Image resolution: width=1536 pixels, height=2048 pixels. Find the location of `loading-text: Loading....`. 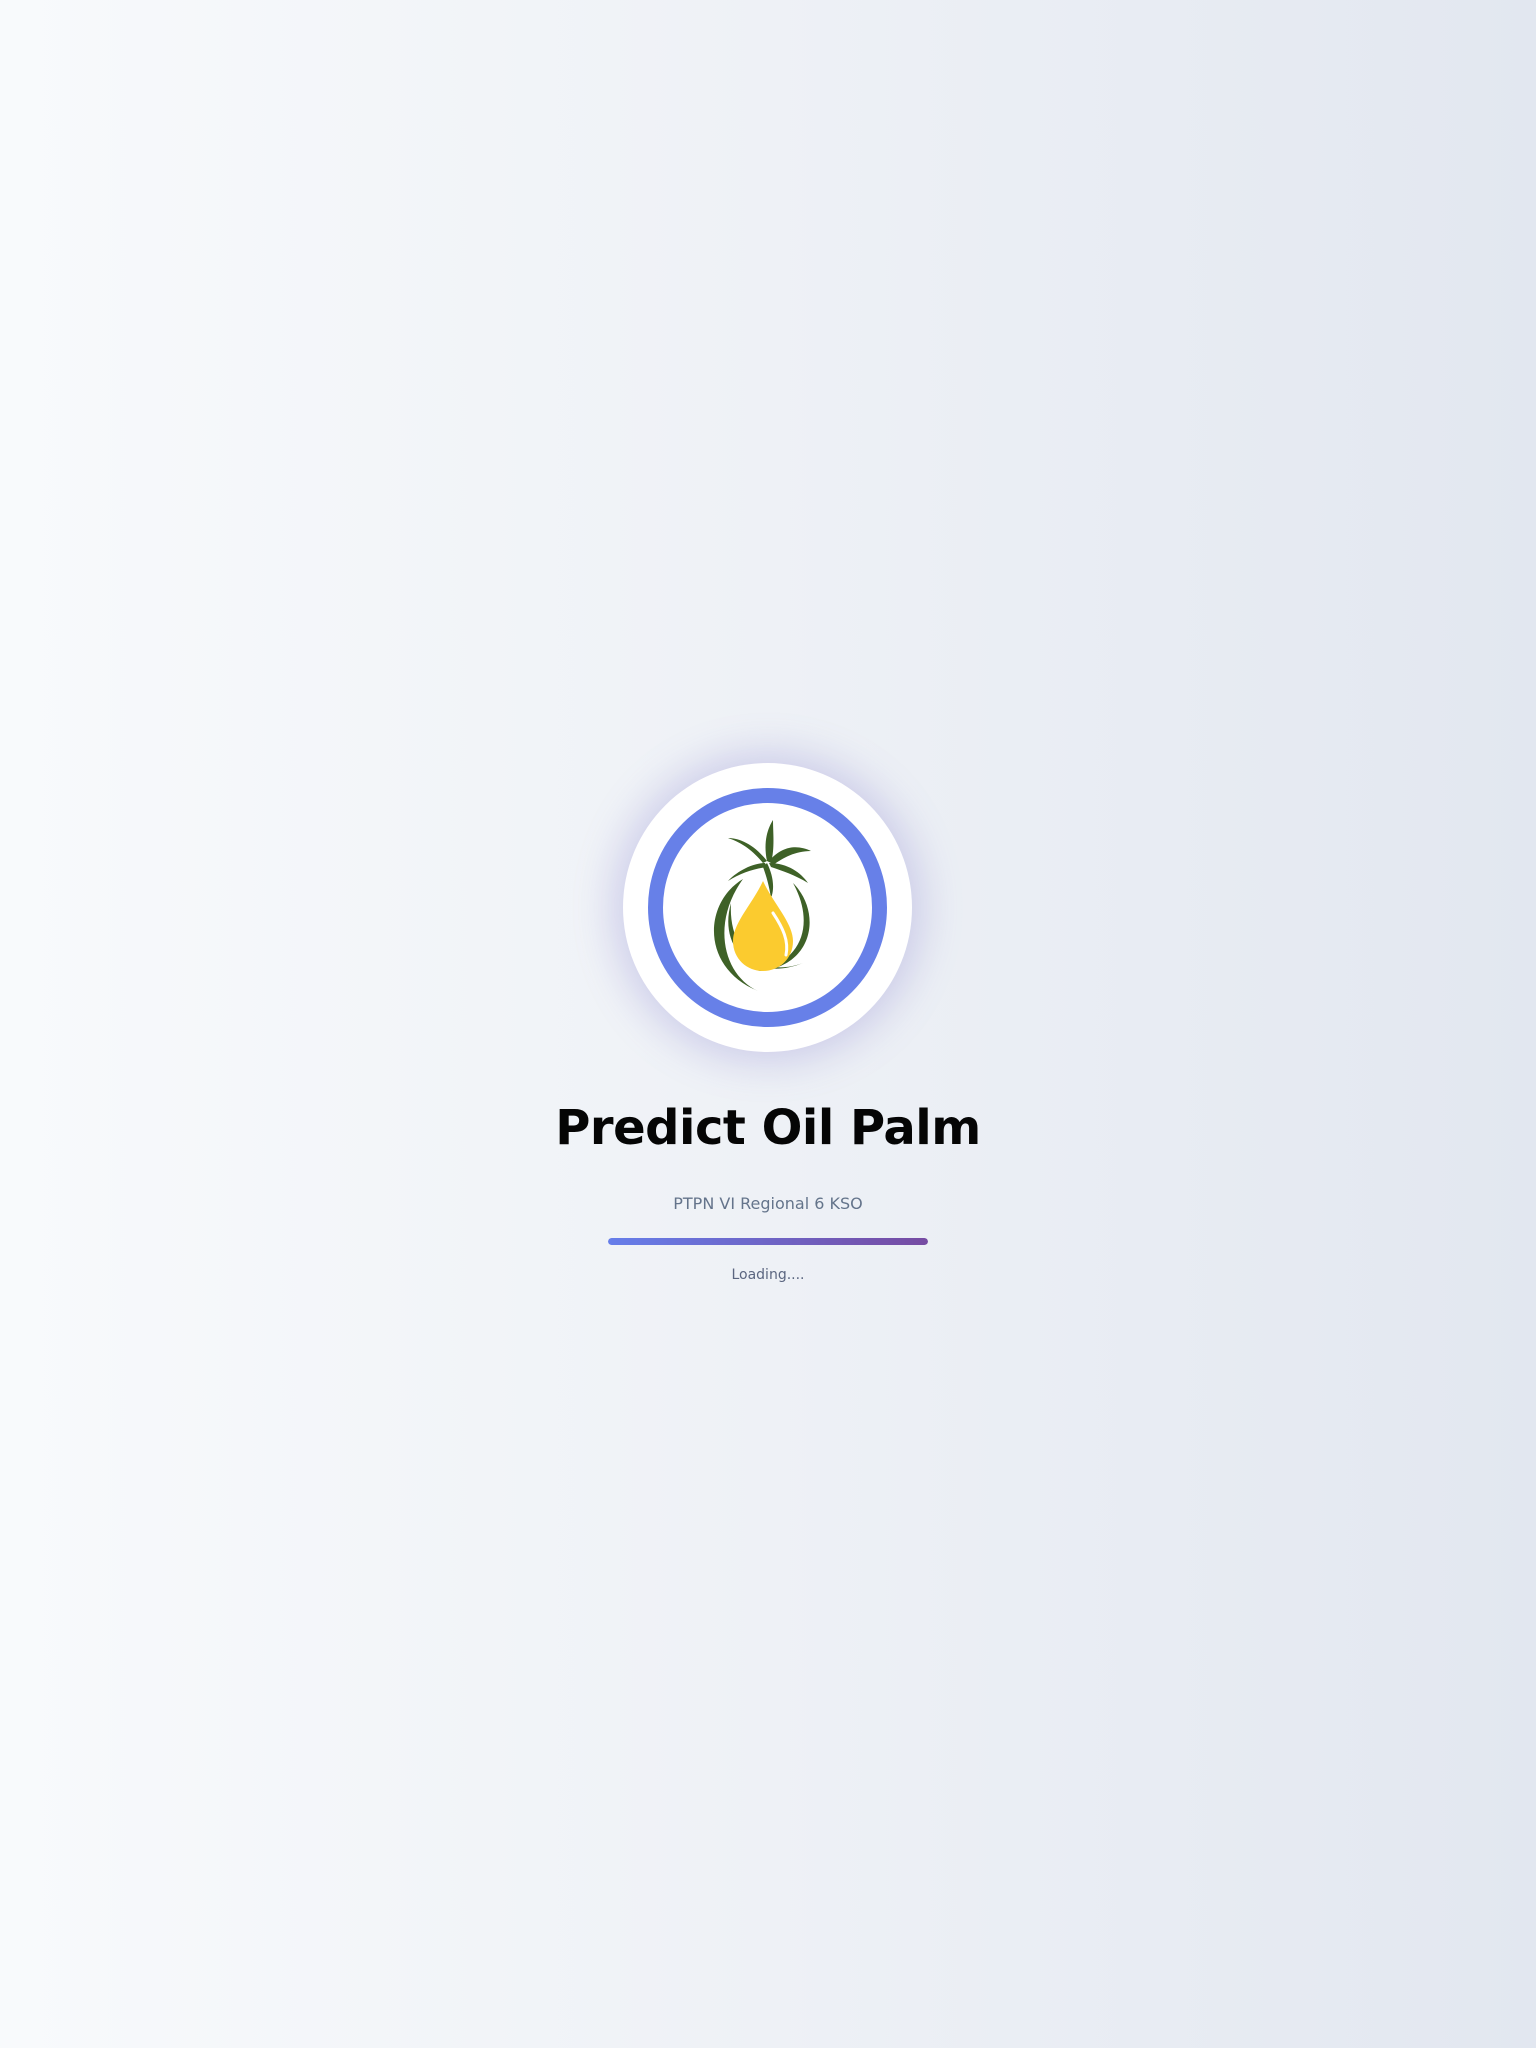

loading-text: Loading.... is located at coordinates (768, 1275).